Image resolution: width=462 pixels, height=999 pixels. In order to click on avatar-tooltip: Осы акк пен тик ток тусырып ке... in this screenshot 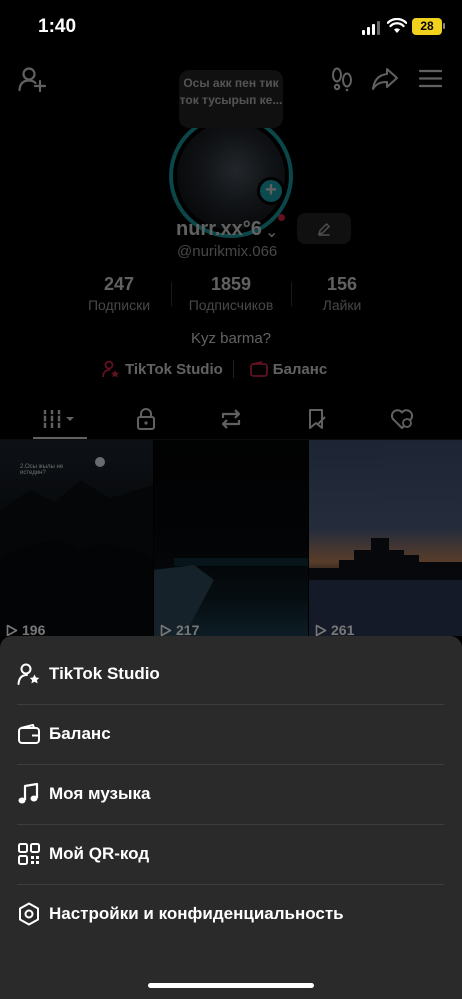, I will do `click(231, 99)`.